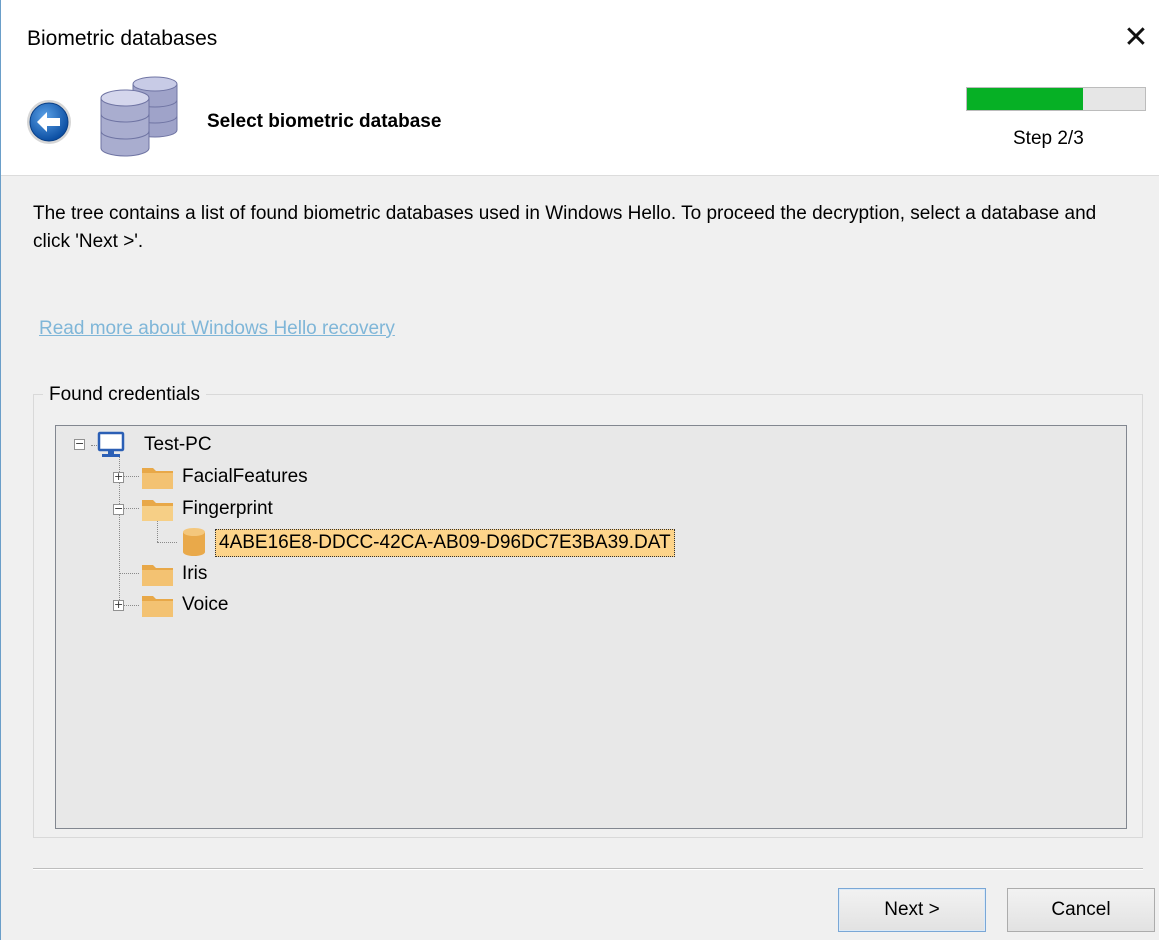  Describe the element at coordinates (118, 477) in the screenshot. I see `expand-toggle-facialfeatures: +` at that location.